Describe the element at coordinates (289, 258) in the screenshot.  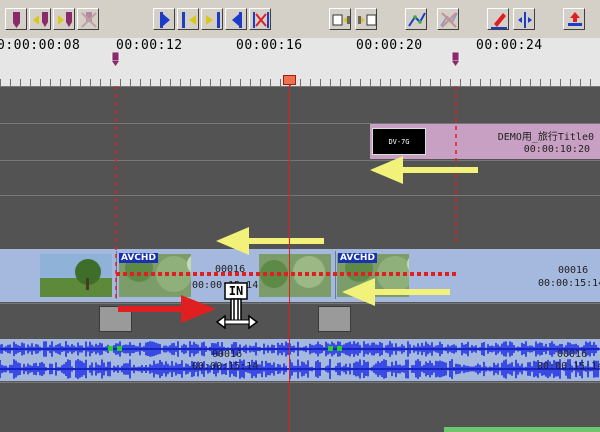
I see `playhead-line` at that location.